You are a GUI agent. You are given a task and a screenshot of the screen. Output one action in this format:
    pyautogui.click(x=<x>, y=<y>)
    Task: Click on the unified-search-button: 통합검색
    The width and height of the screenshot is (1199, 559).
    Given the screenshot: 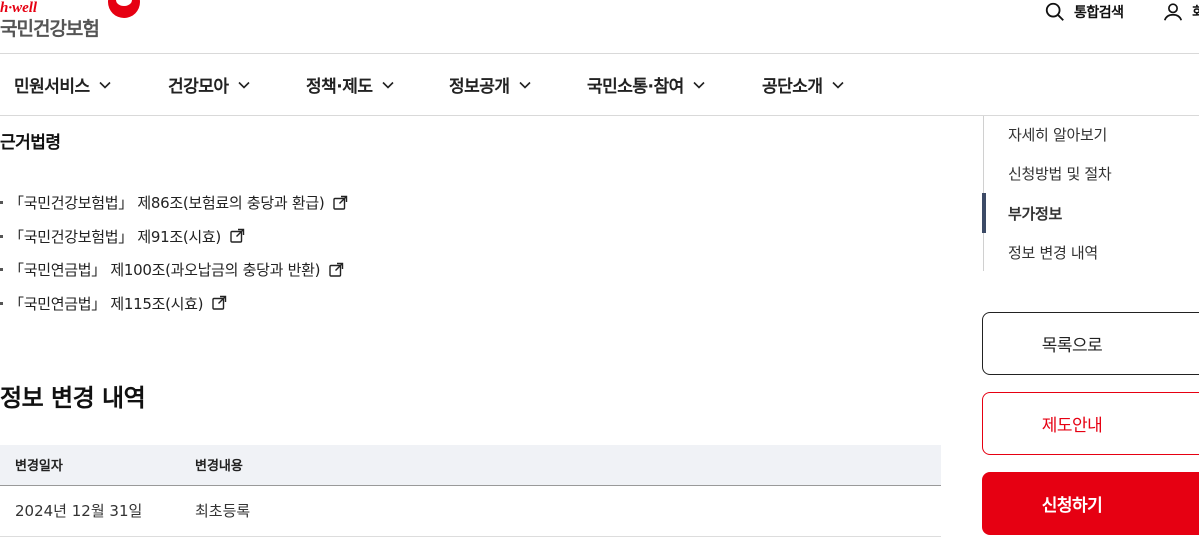 What is the action you would take?
    pyautogui.click(x=1084, y=12)
    